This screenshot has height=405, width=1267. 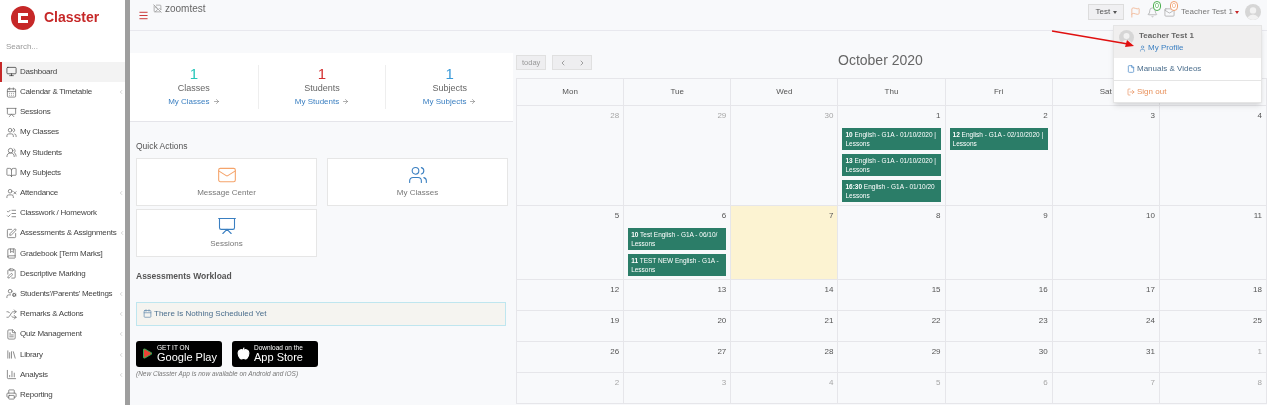 What do you see at coordinates (1150, 290) in the screenshot?
I see `day-number: 17` at bounding box center [1150, 290].